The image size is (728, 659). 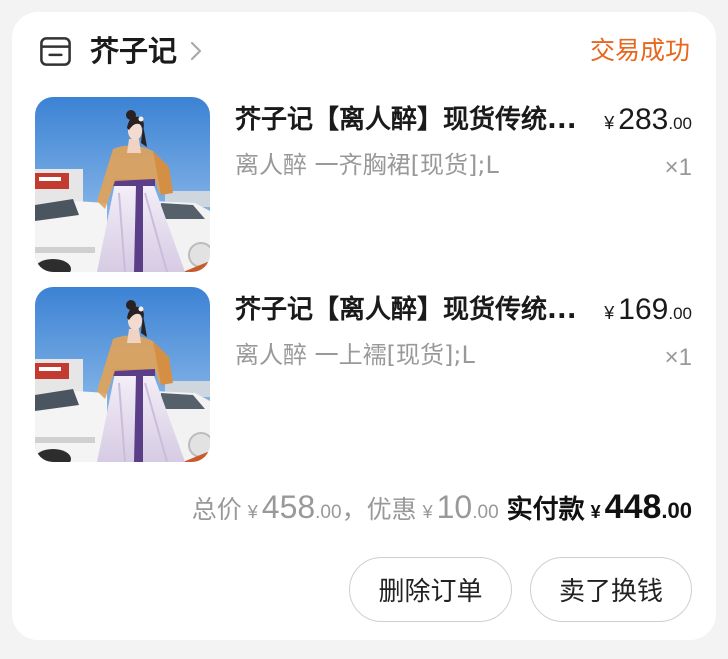 What do you see at coordinates (545, 510) in the screenshot?
I see `paid-label: 实付款` at bounding box center [545, 510].